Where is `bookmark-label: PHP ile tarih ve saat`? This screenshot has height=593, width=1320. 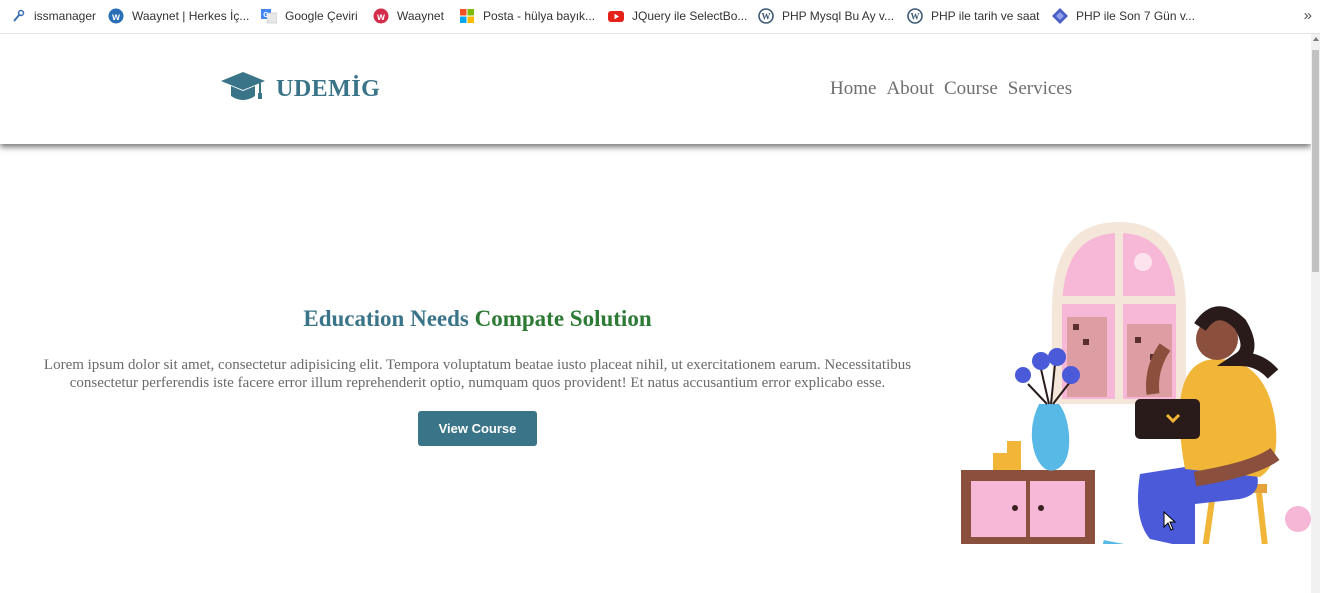
bookmark-label: PHP ile tarih ve saat is located at coordinates (985, 16).